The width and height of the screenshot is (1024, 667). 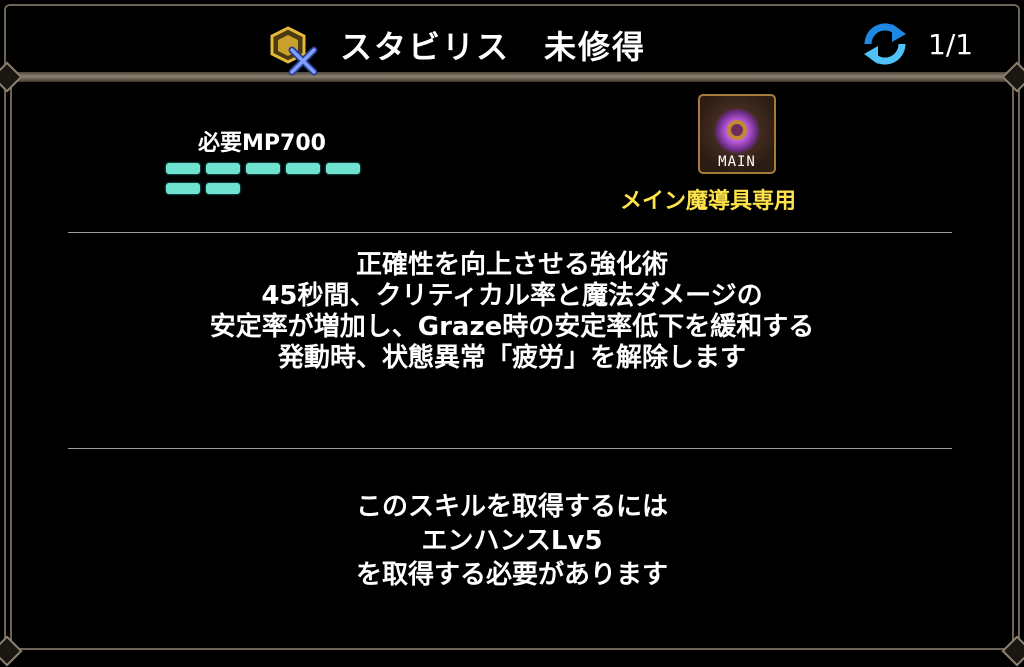 I want to click on refresh-icon, so click(x=885, y=44).